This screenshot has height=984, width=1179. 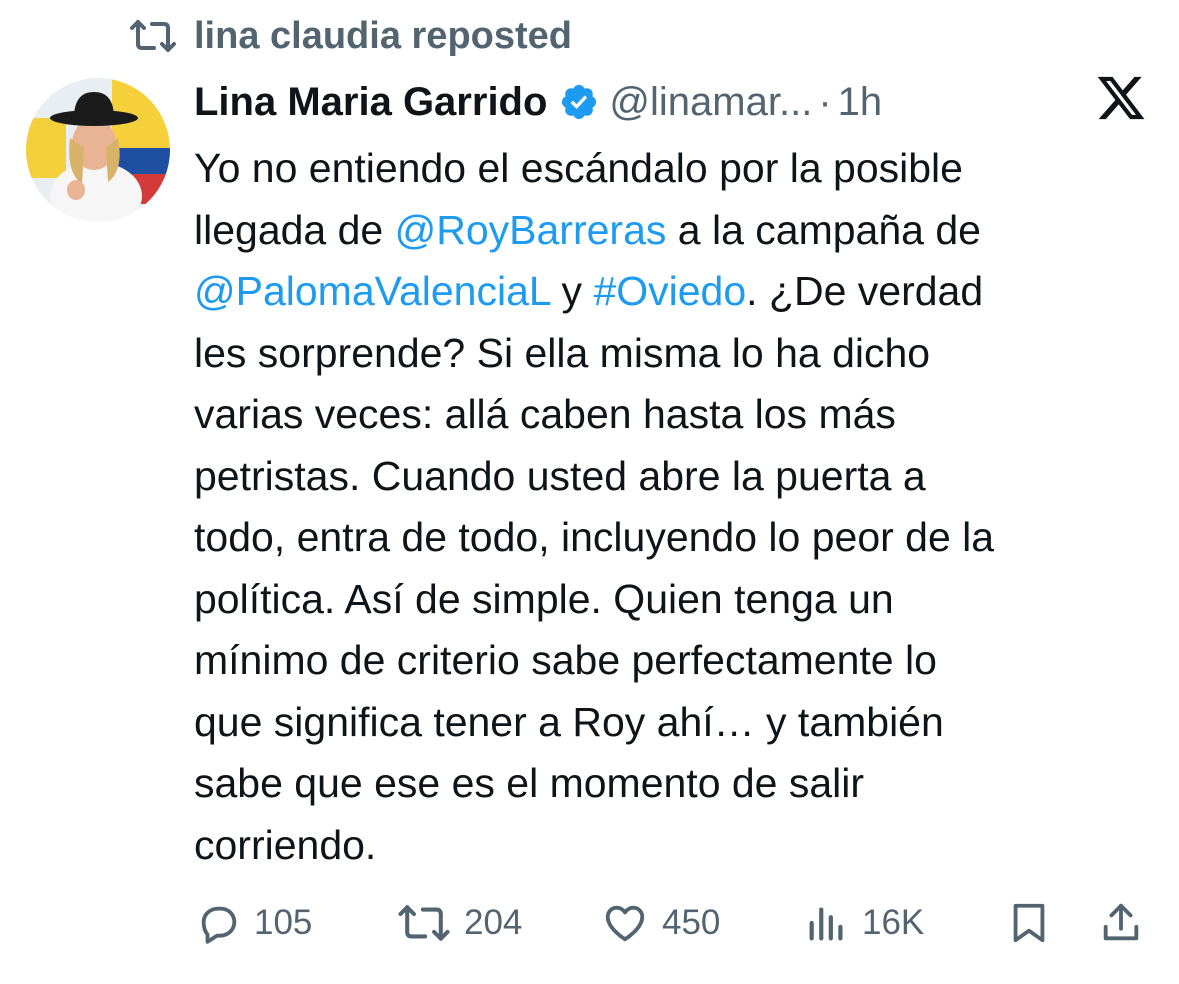 What do you see at coordinates (285, 844) in the screenshot?
I see `tweet-text-segment: corriendo.` at bounding box center [285, 844].